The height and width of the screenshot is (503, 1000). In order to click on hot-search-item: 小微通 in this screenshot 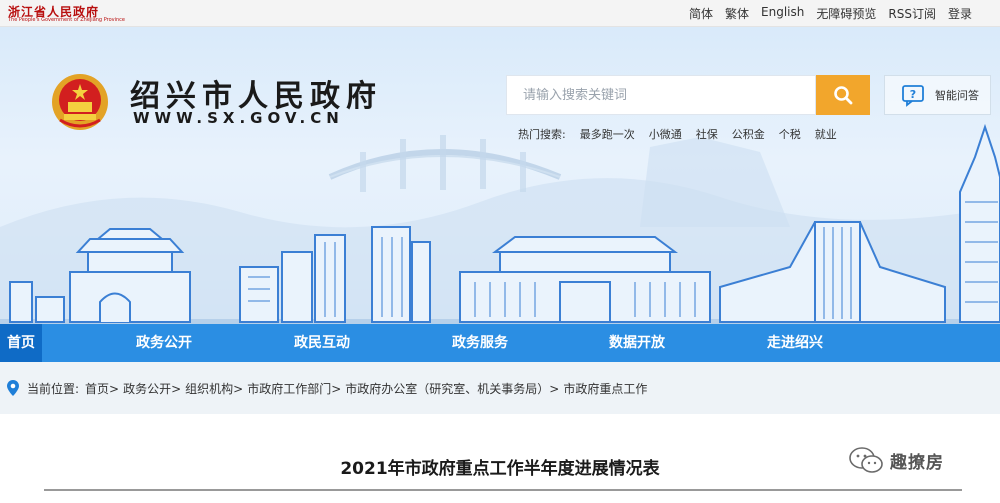, I will do `click(665, 134)`.